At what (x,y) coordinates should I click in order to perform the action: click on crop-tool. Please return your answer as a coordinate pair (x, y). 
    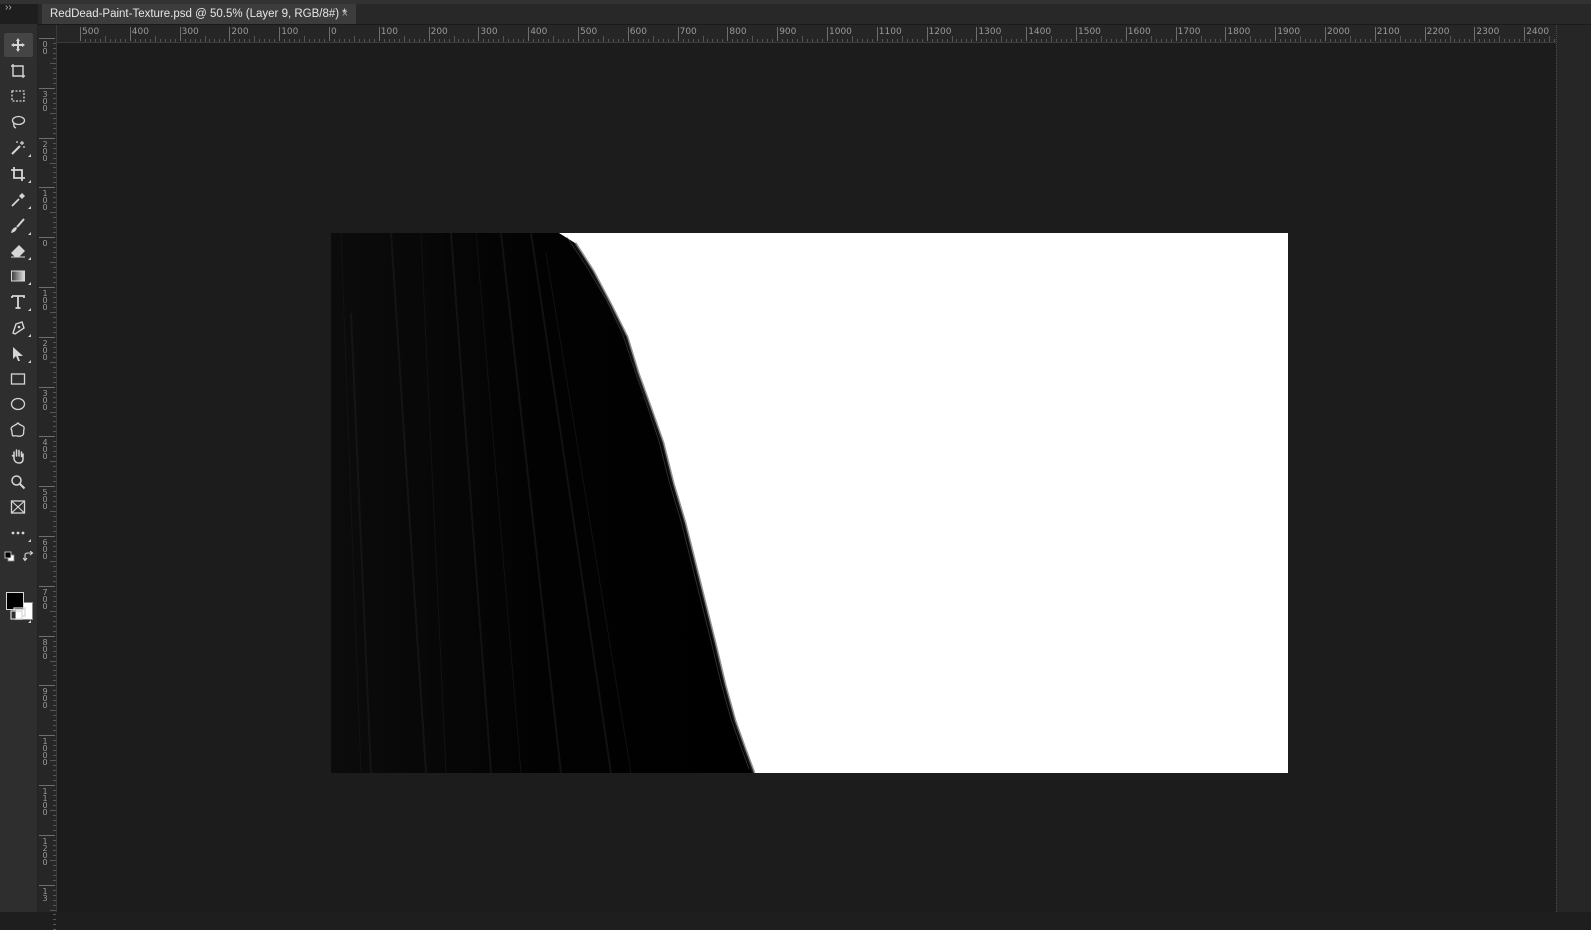
    Looking at the image, I should click on (18, 174).